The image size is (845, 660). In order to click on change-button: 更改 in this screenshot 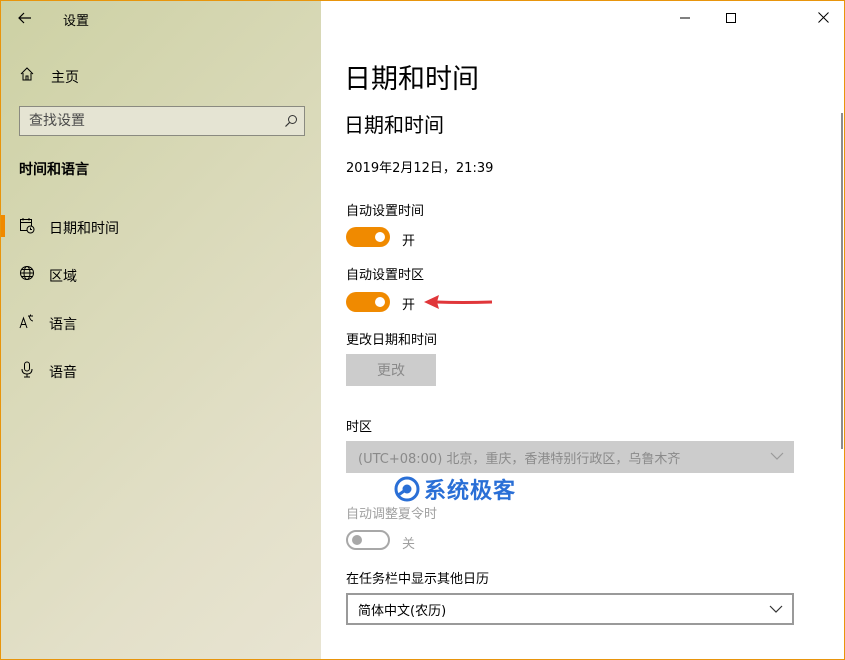, I will do `click(391, 370)`.